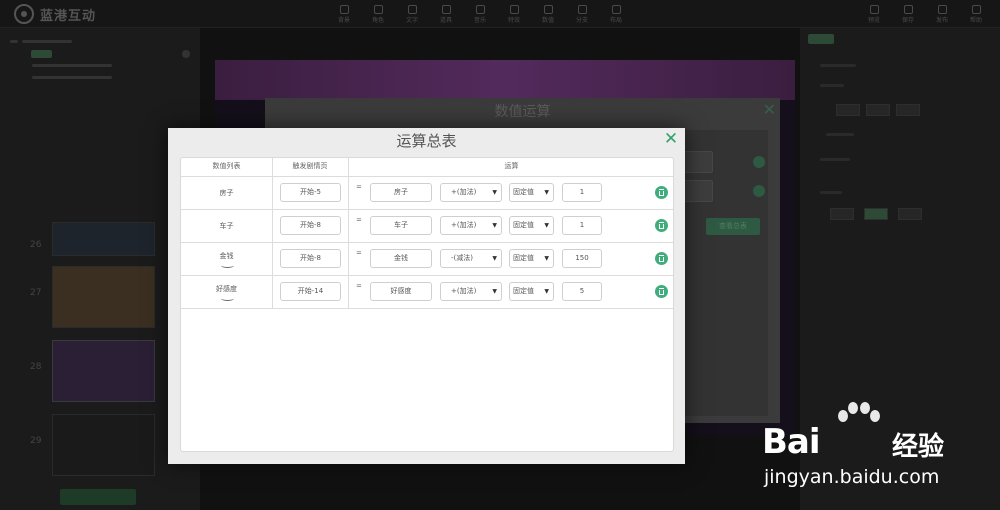 This screenshot has width=1000, height=510. I want to click on toolbar-tool-1: 角色, so click(378, 14).